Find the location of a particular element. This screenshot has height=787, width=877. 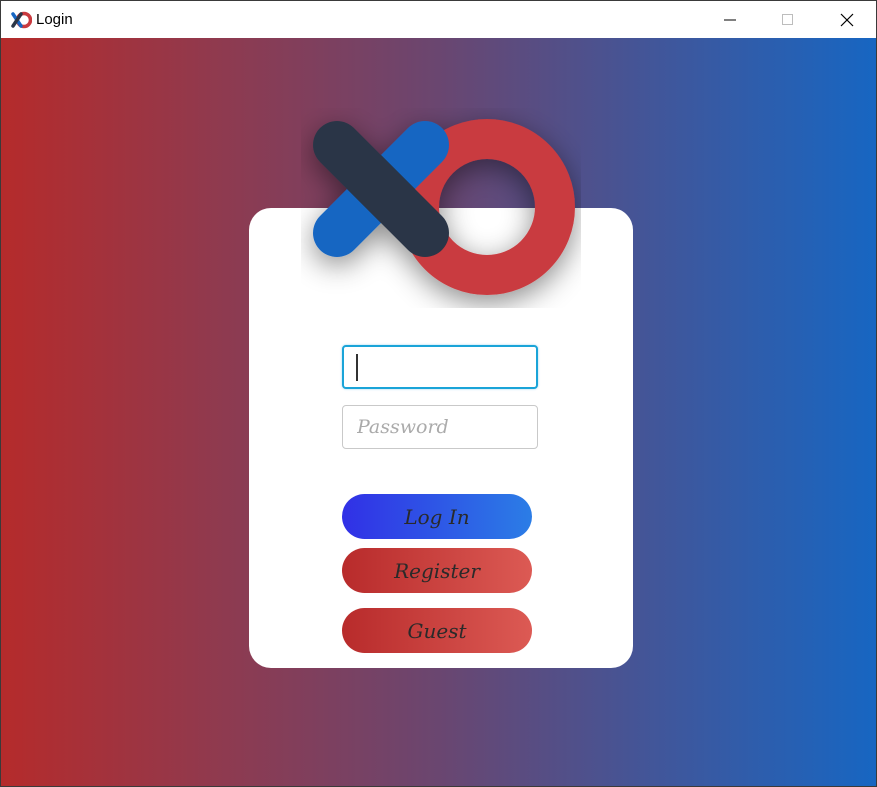

window-title: Login is located at coordinates (54, 19).